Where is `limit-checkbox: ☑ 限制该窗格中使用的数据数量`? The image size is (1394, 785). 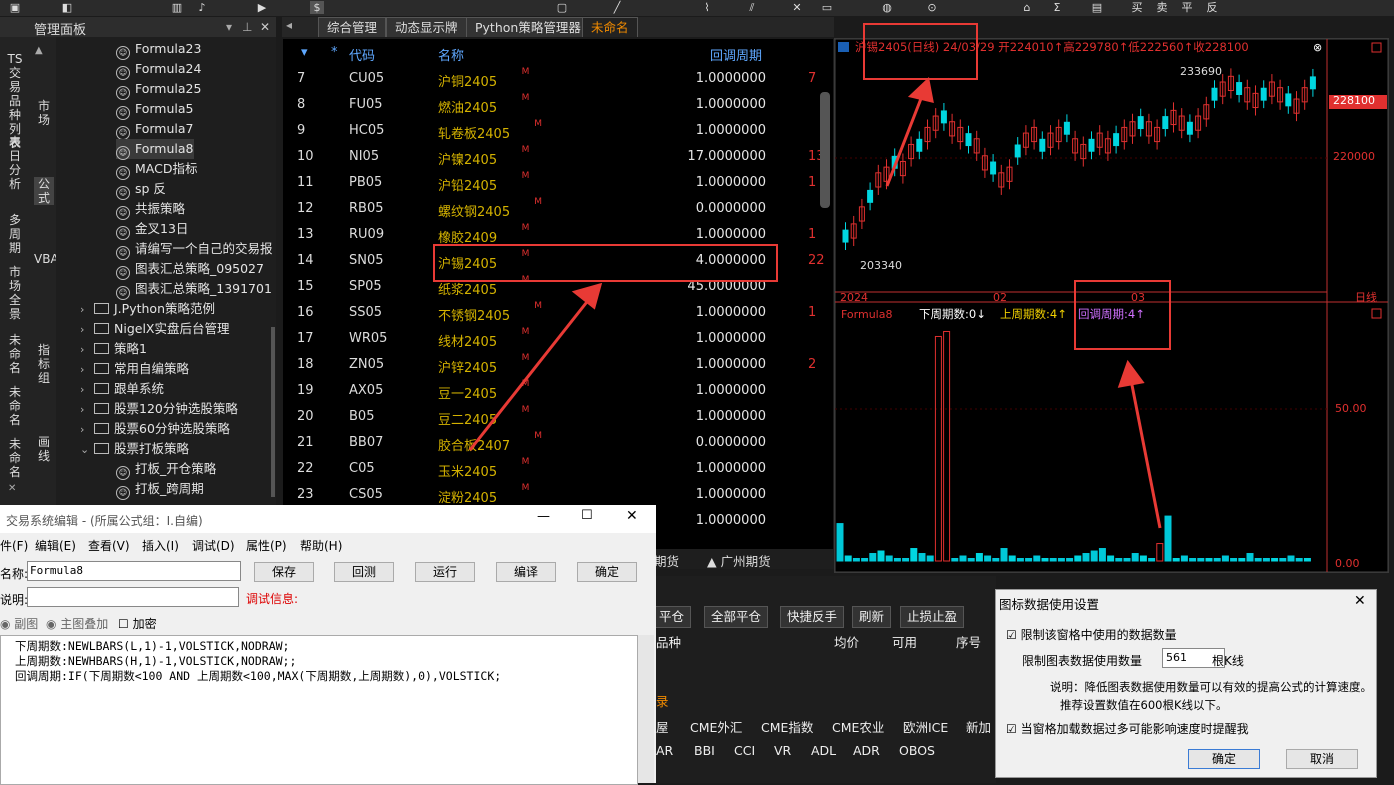 limit-checkbox: ☑ 限制该窗格中使用的数据数量 is located at coordinates (1091, 634).